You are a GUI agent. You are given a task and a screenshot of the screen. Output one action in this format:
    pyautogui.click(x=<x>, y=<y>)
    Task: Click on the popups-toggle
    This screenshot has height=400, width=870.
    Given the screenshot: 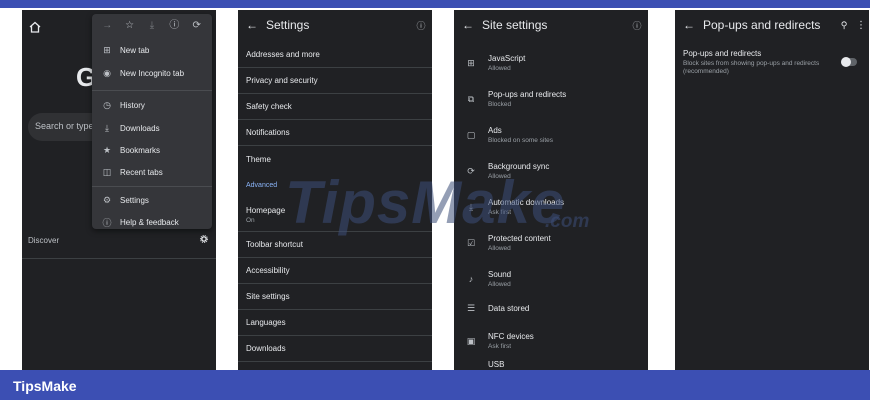 What is the action you would take?
    pyautogui.click(x=849, y=62)
    